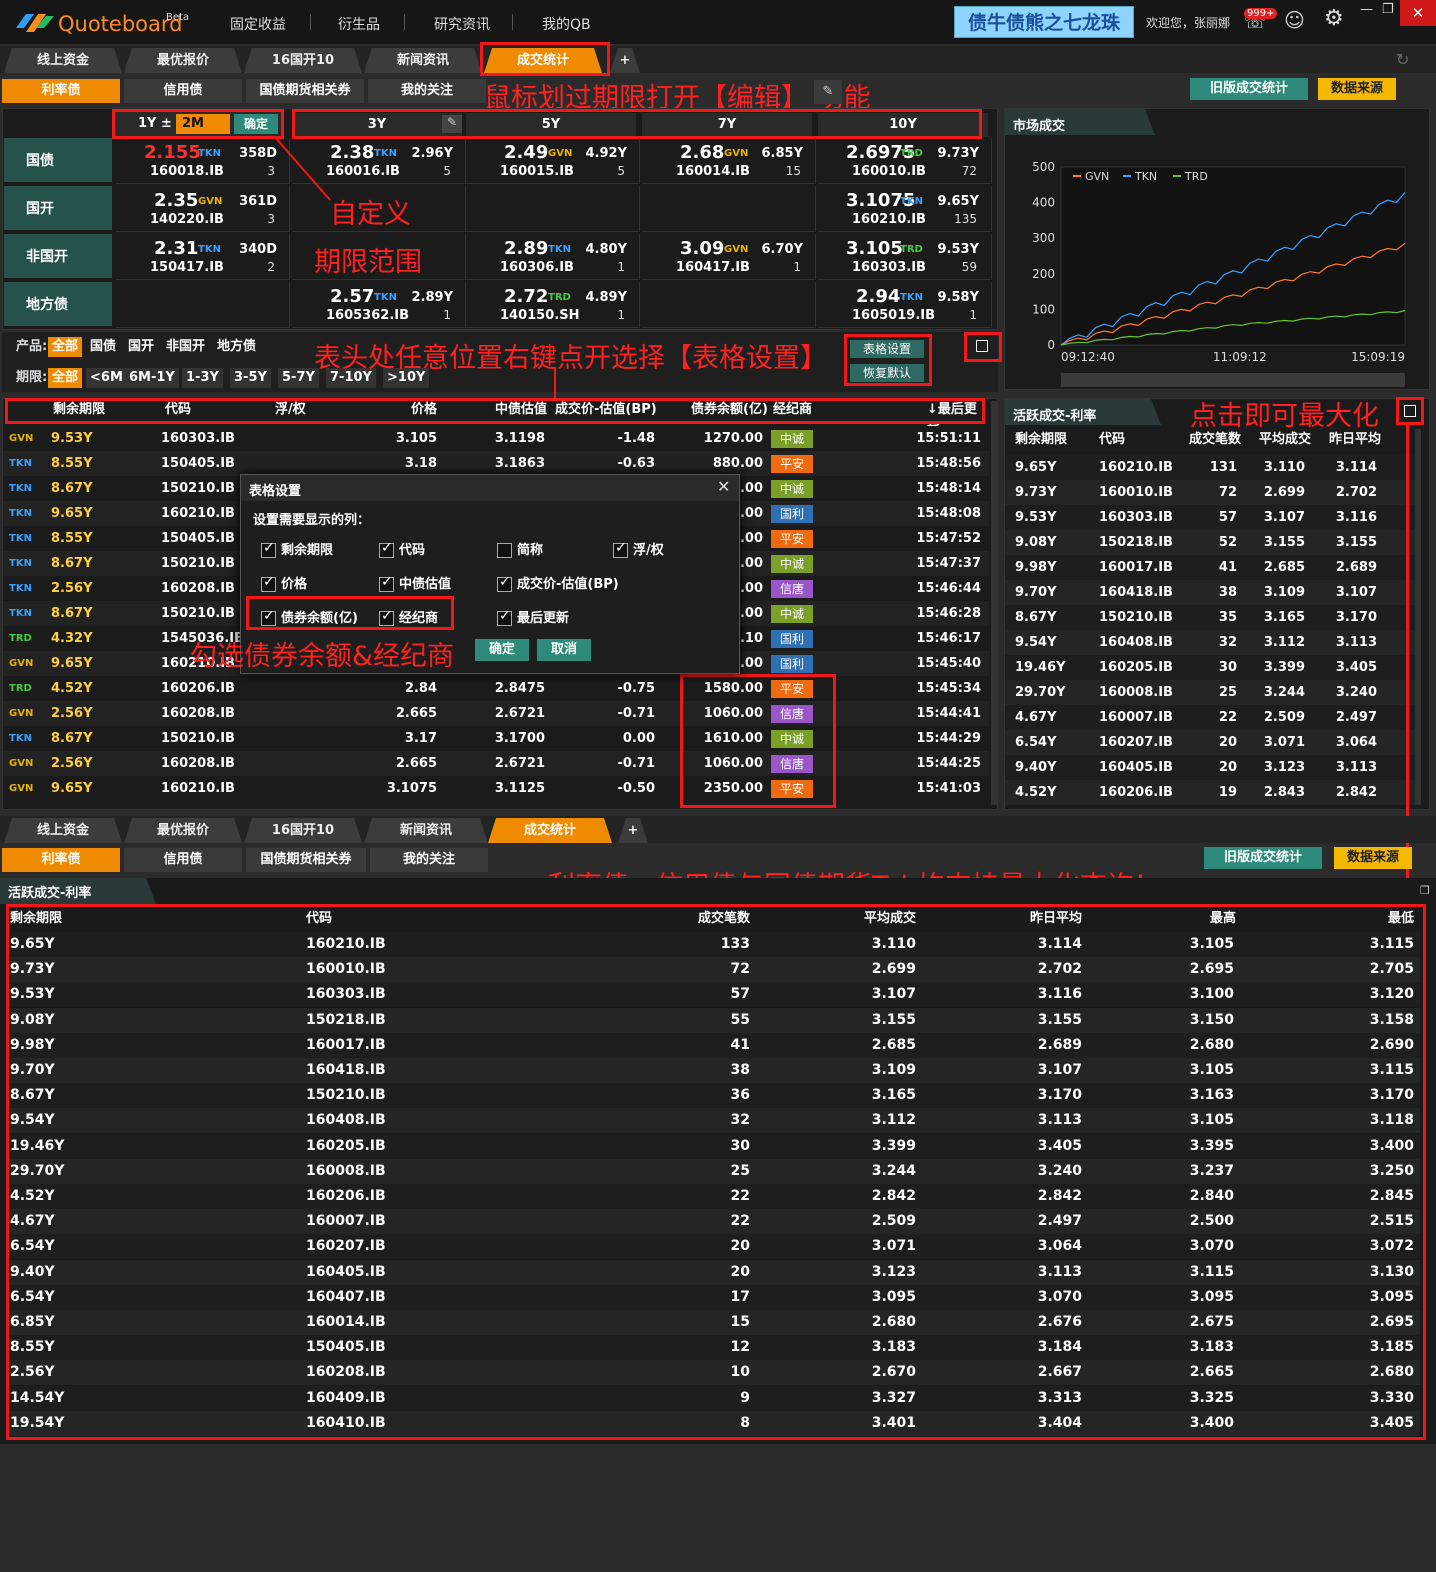 The height and width of the screenshot is (1572, 1436). What do you see at coordinates (905, 305) in the screenshot?
I see `matrix-cell: 2.94 TKN 9.58Y 1605019.IB 1` at bounding box center [905, 305].